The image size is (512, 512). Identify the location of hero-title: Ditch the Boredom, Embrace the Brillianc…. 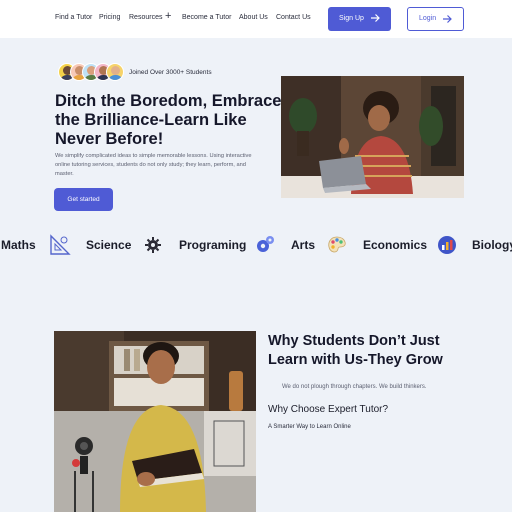
(168, 120).